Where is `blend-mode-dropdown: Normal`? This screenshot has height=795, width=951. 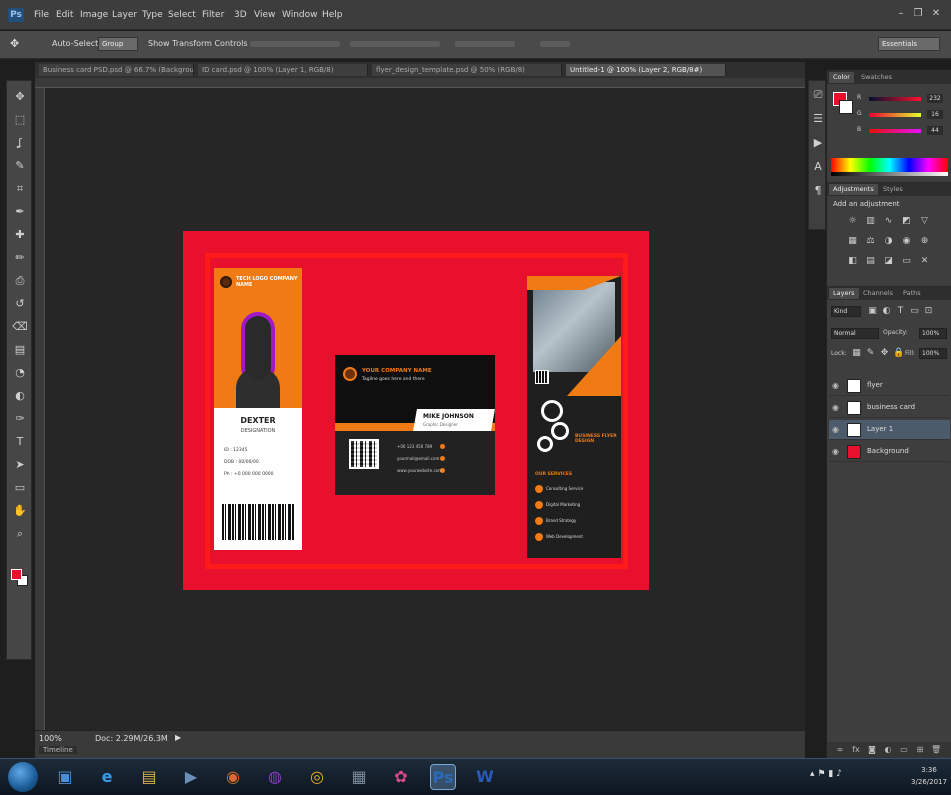
blend-mode-dropdown: Normal is located at coordinates (855, 333).